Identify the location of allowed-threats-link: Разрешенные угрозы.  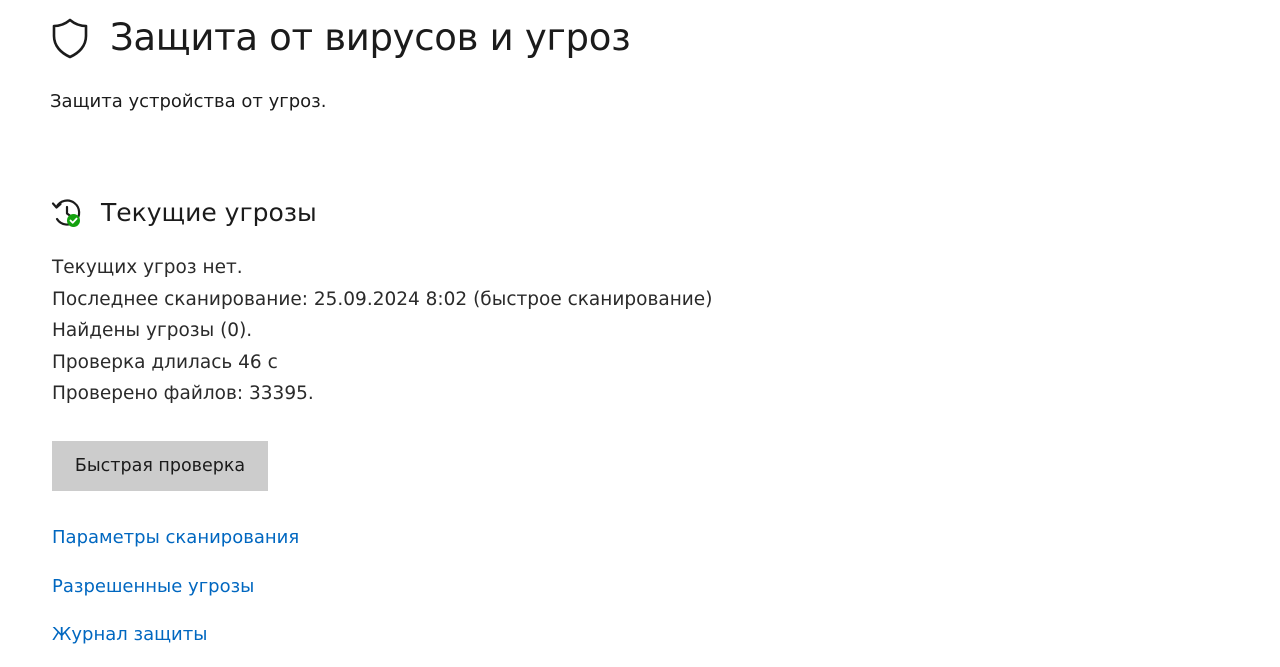
(153, 587).